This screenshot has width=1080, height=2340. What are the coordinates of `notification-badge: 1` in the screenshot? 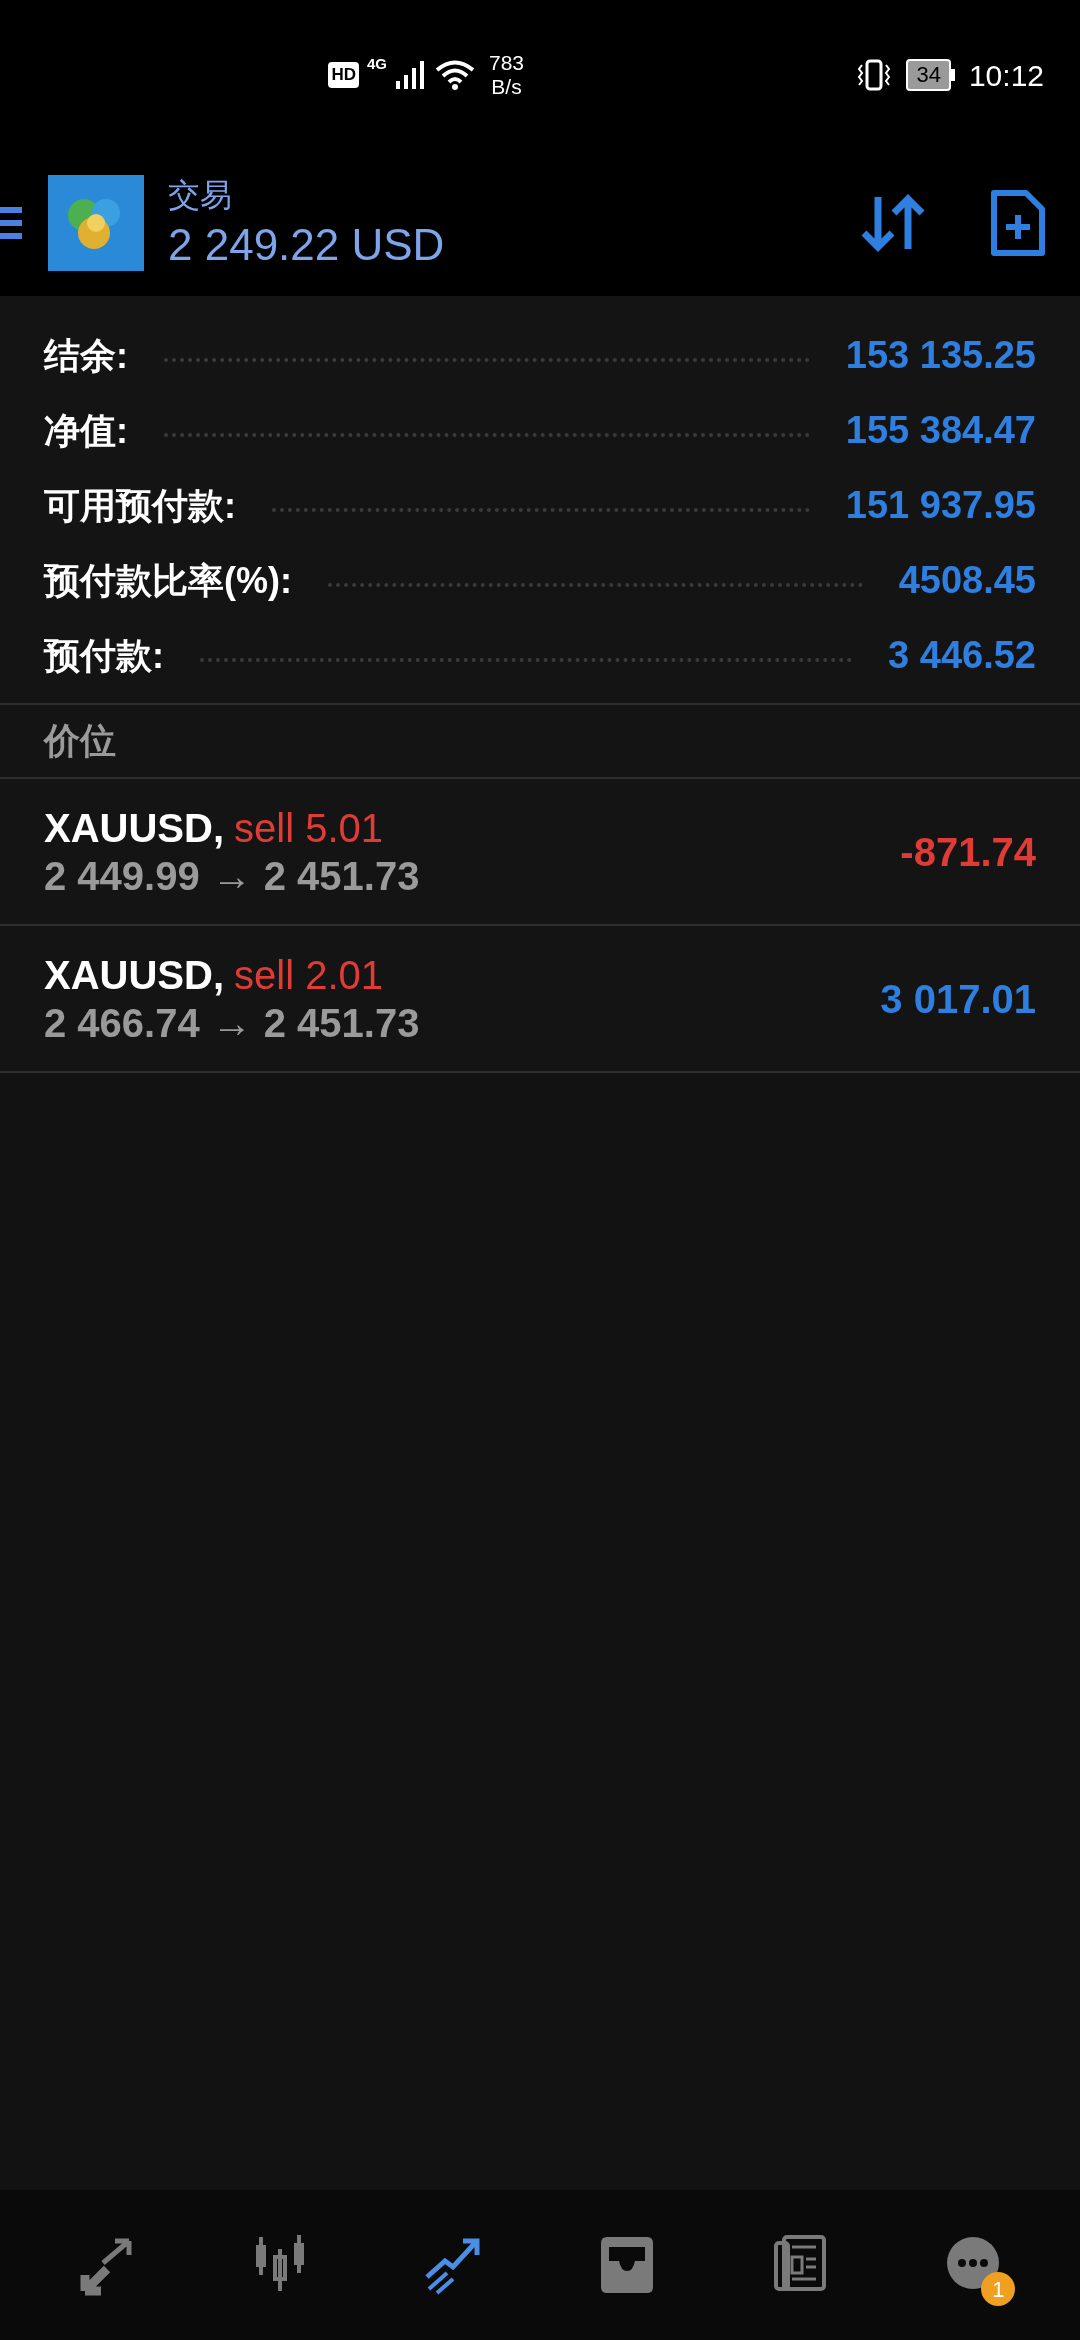 It's located at (998, 2289).